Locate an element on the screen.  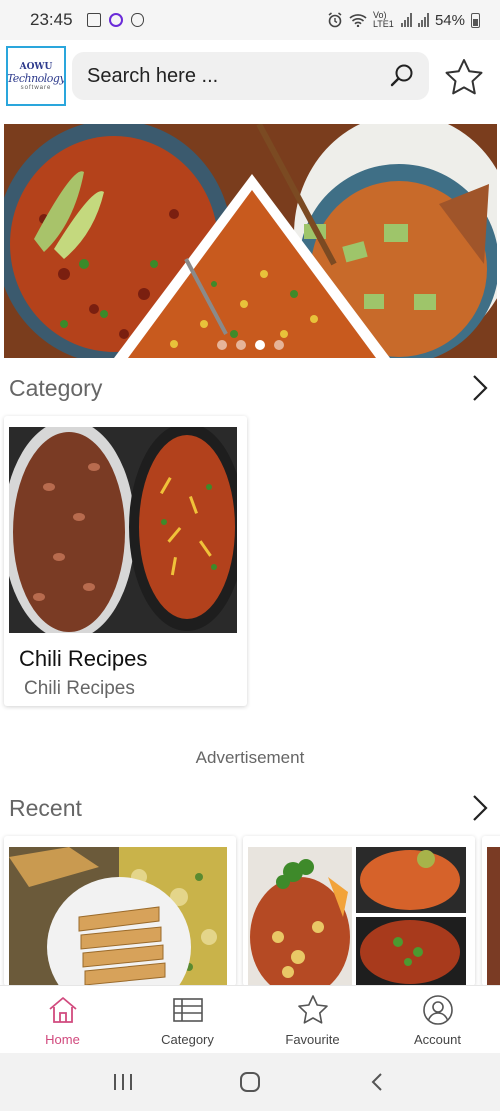
home-icon is located at coordinates (62, 1010).